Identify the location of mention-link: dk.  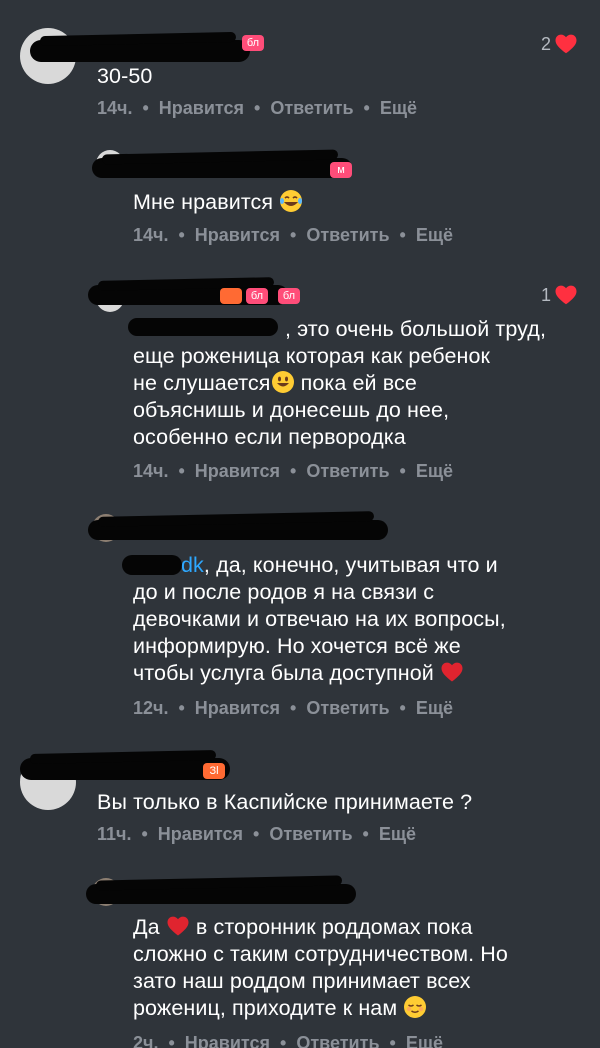
(192, 565).